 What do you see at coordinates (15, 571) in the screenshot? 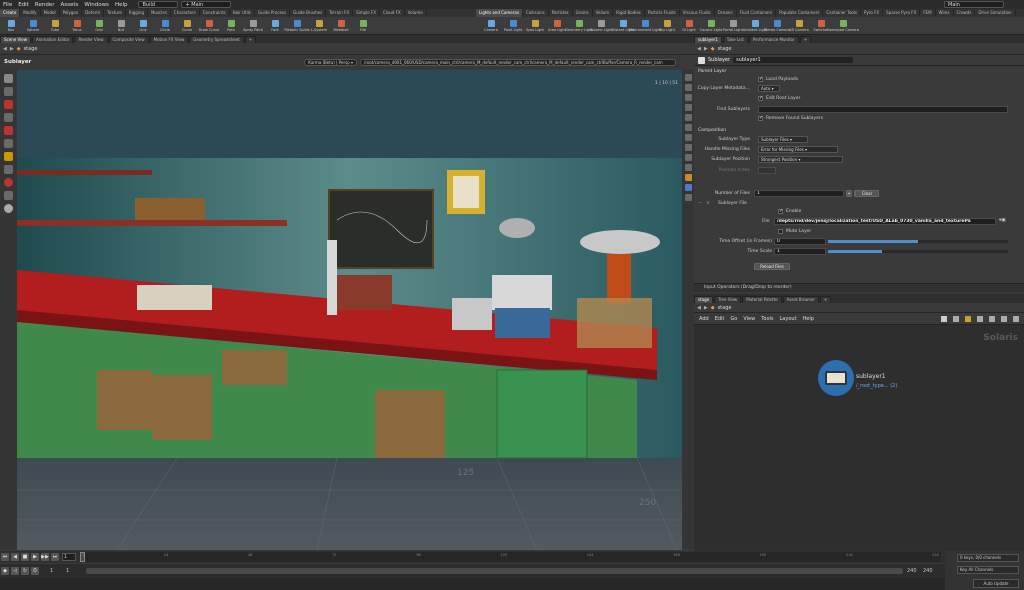
I see `key-prev-icon: ◁` at bounding box center [15, 571].